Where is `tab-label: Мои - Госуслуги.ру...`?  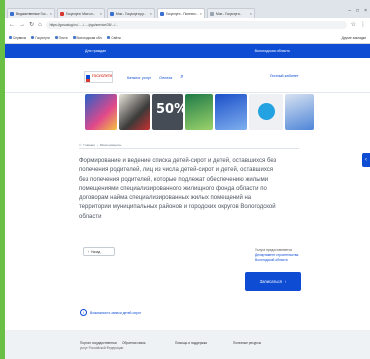
tab-label: Мои - Госуслуги.ру... is located at coordinates (131, 13).